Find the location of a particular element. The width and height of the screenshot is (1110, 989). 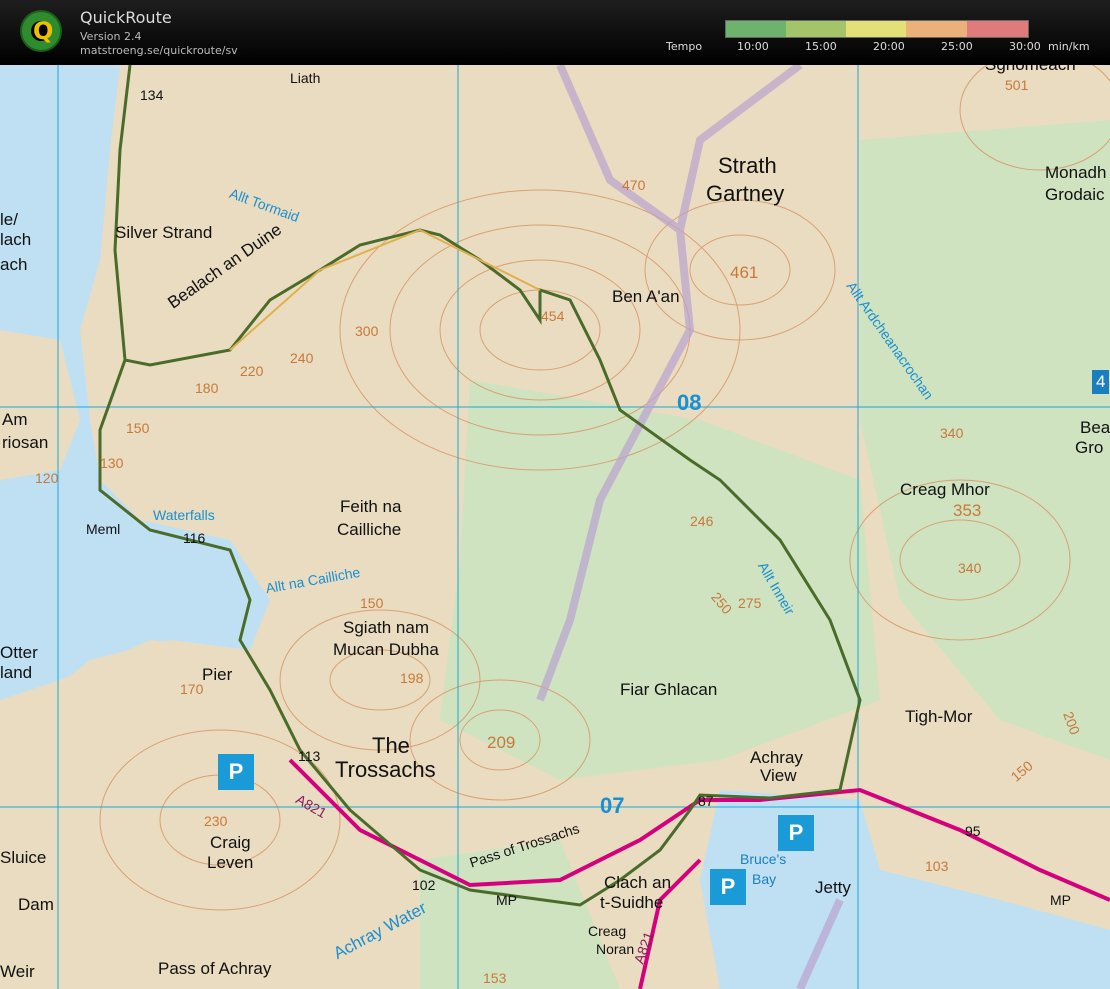

place-label: Strath is located at coordinates (747, 165).